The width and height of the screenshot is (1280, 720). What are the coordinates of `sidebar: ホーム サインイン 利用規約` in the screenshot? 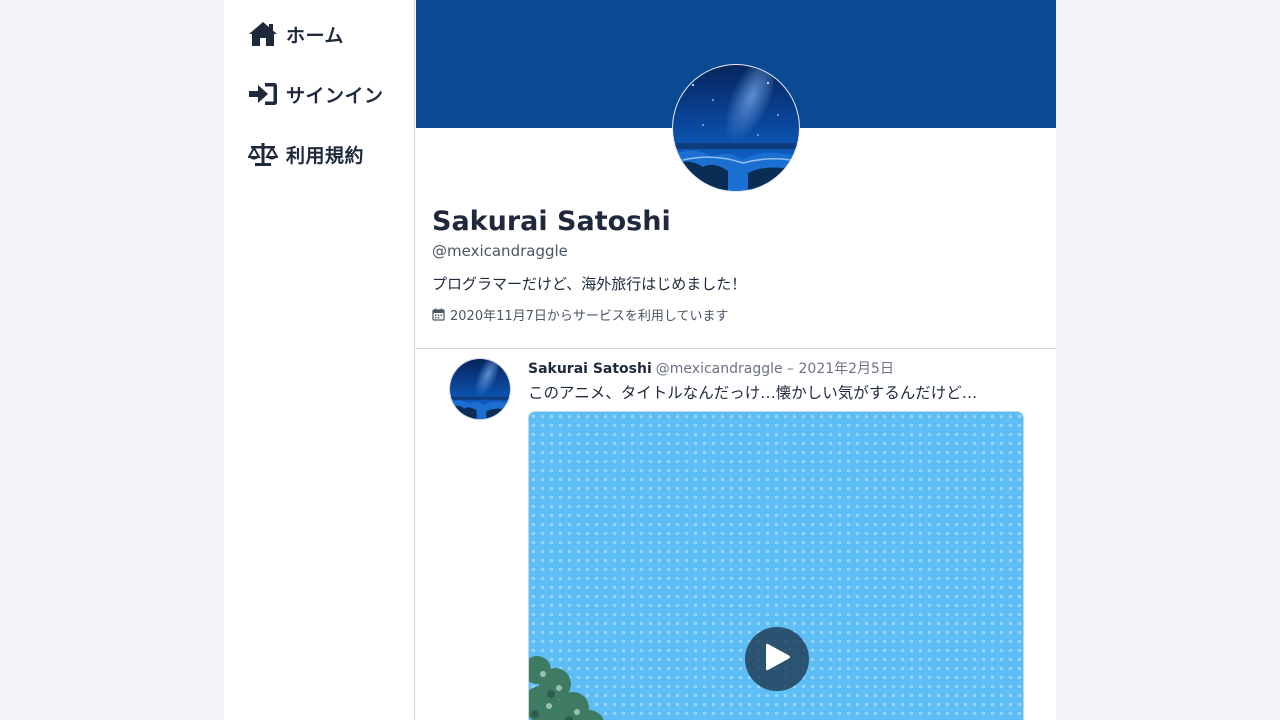 It's located at (319, 360).